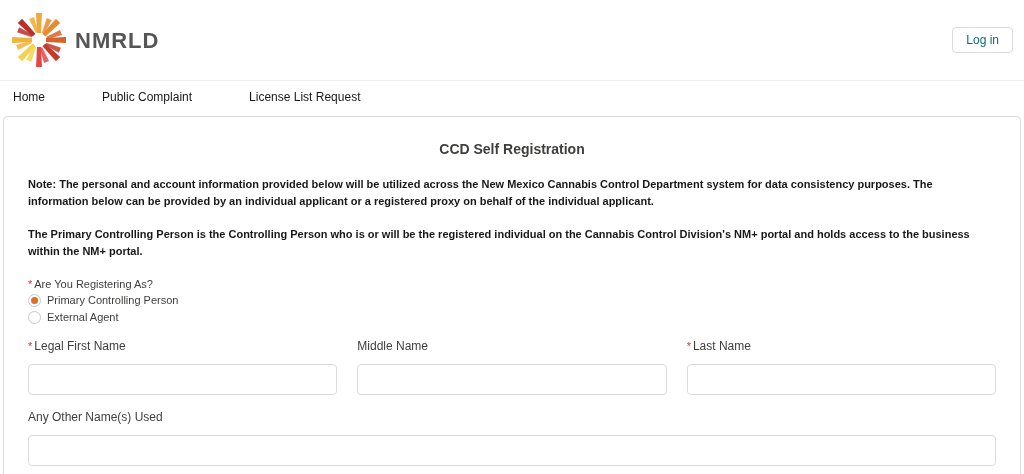 This screenshot has height=474, width=1024. What do you see at coordinates (147, 97) in the screenshot?
I see `nav-link: Public Complaint` at bounding box center [147, 97].